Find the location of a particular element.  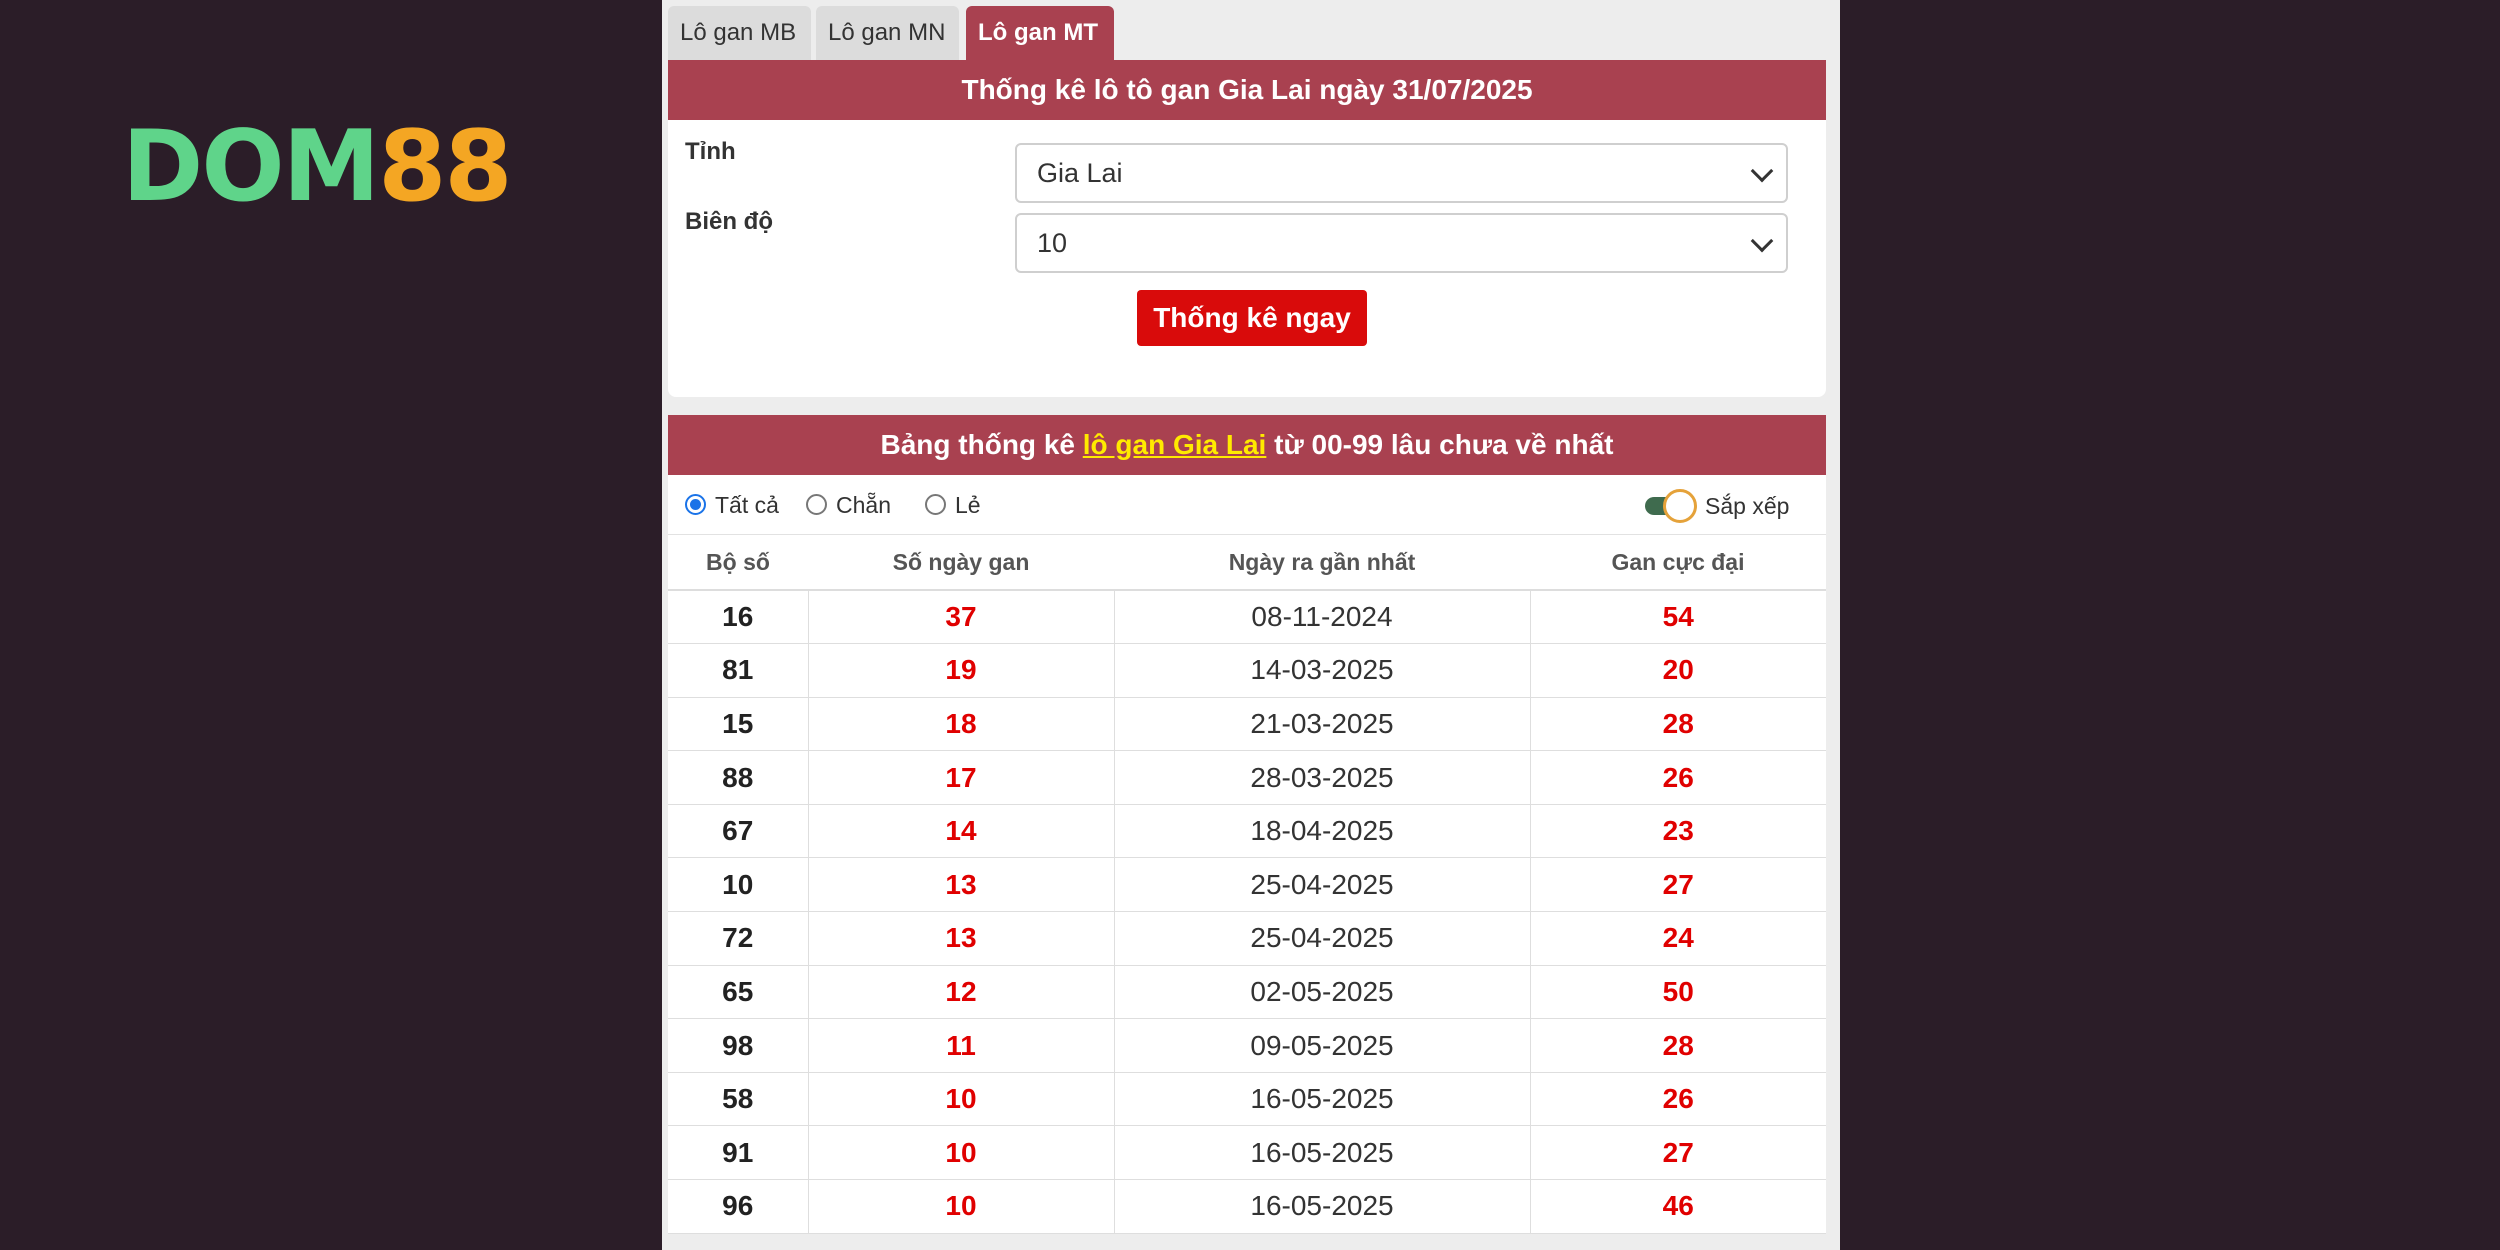

cell-number: 81 is located at coordinates (738, 670).